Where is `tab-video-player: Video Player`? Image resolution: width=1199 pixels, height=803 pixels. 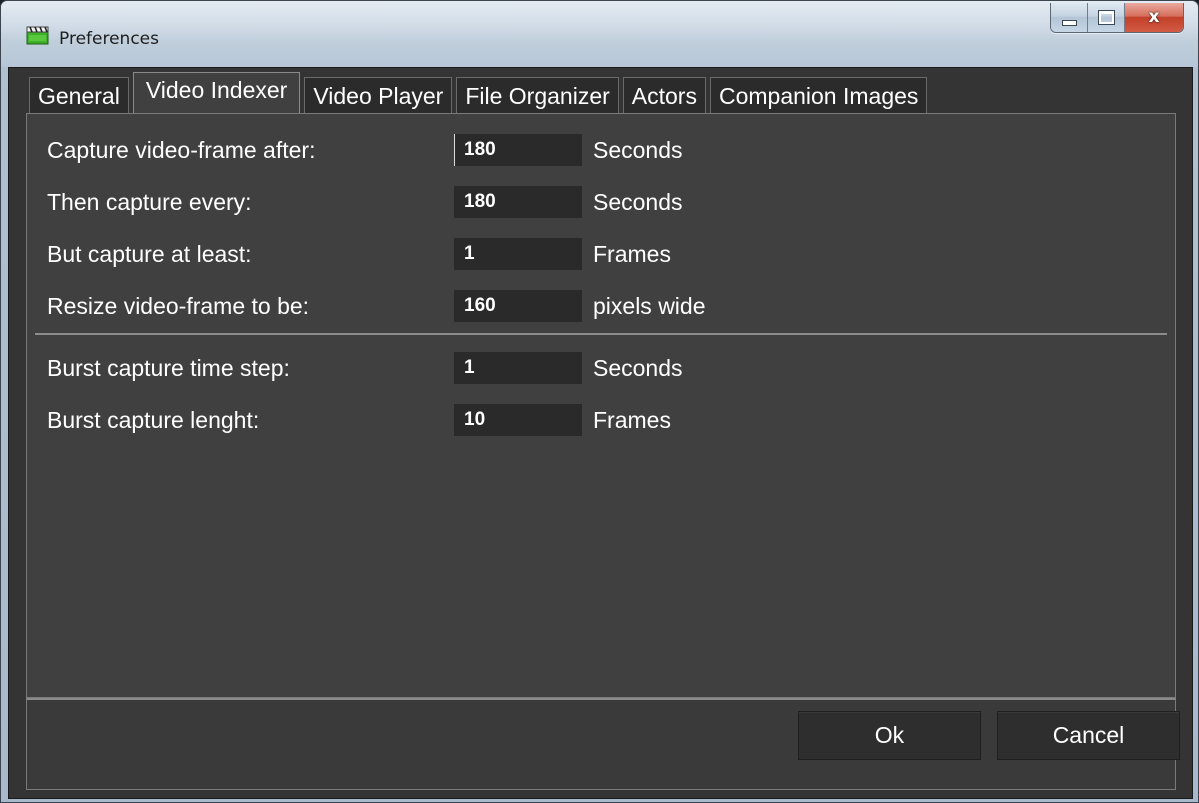
tab-video-player: Video Player is located at coordinates (378, 95).